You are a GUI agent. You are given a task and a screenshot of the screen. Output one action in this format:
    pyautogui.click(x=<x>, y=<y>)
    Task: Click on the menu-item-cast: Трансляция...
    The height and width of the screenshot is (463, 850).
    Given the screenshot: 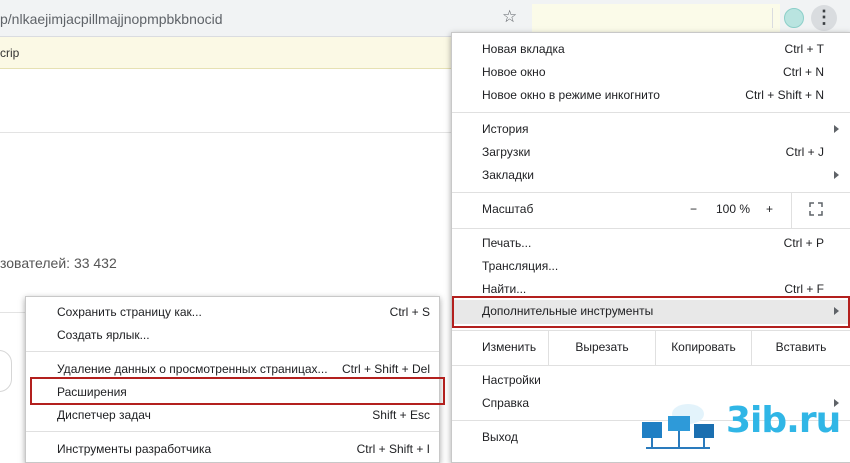 What is the action you would take?
    pyautogui.click(x=651, y=266)
    